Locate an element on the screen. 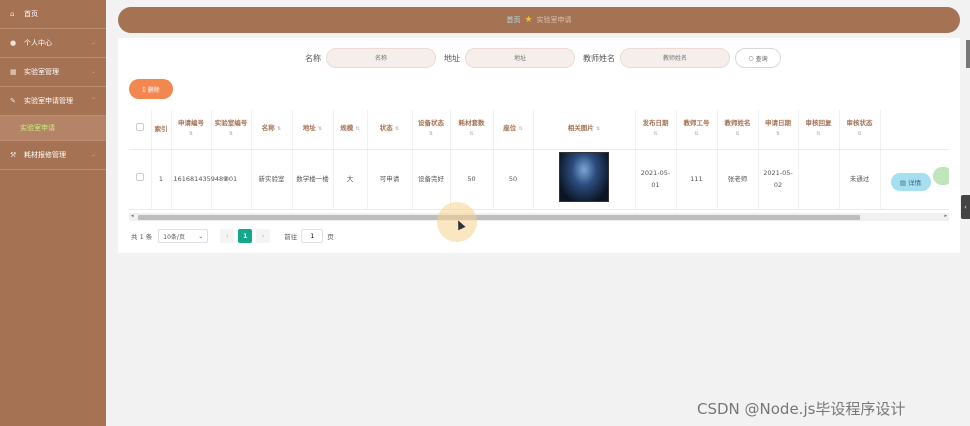  detail-button: ▤ 详情 is located at coordinates (910, 182).